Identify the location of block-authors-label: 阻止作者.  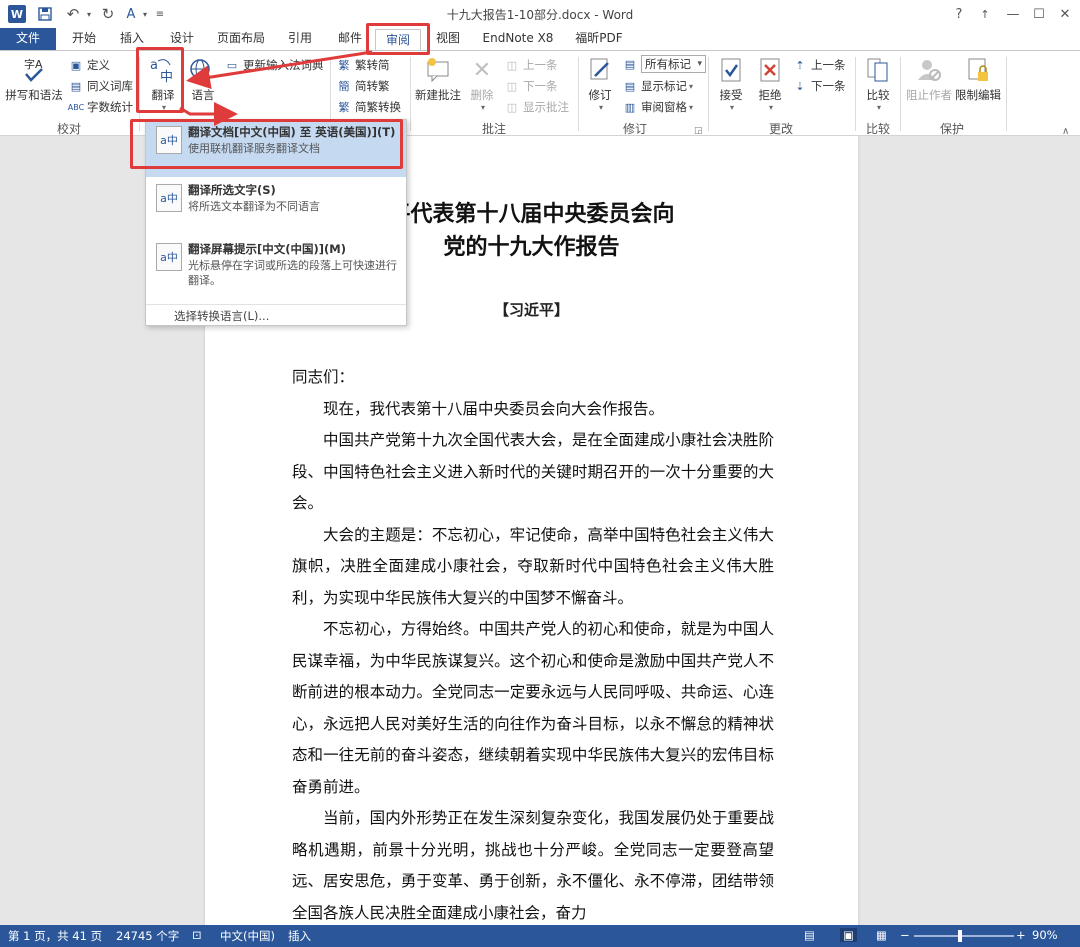
(929, 95).